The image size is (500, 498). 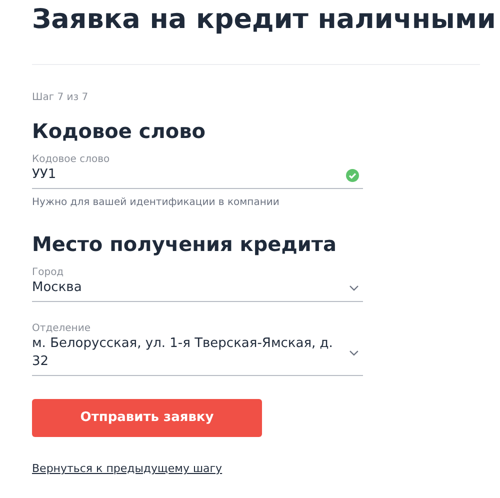 I want to click on field-label: Город, so click(x=48, y=272).